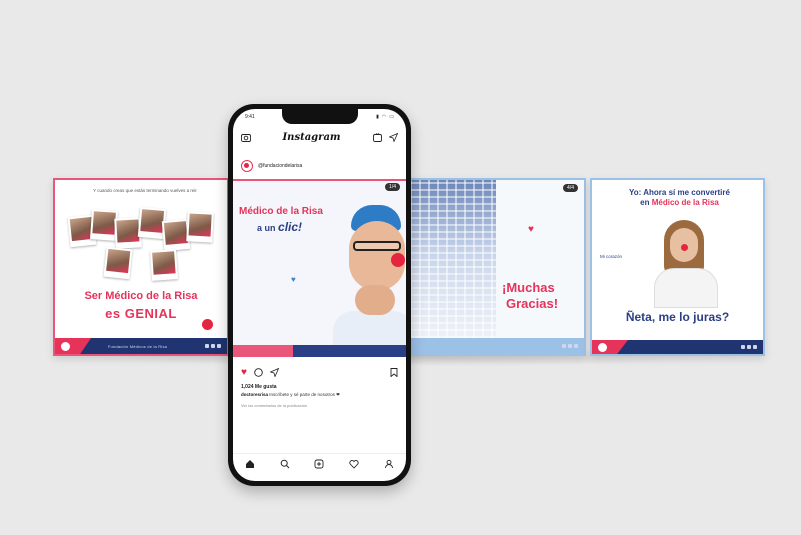 This screenshot has width=801, height=535. I want to click on card-line-2: en Médico de la Risa, so click(679, 202).